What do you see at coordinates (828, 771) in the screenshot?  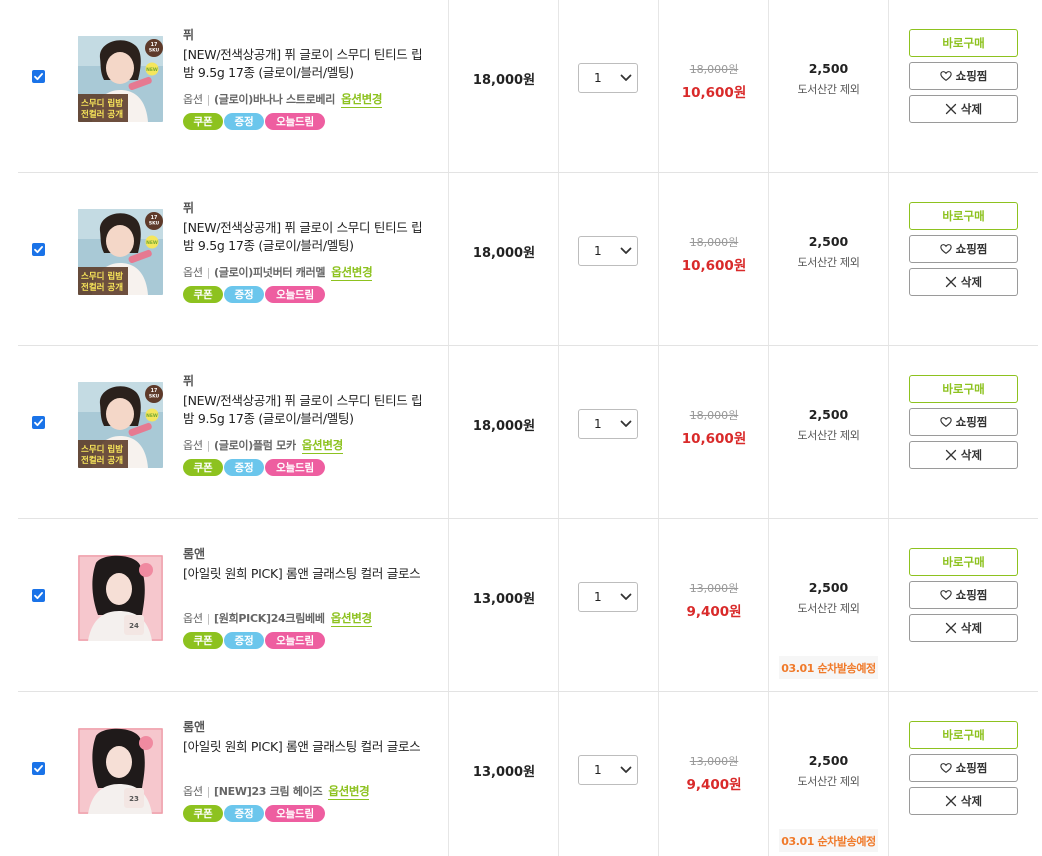 I see `shipping-cell: 2,500 도서산간 제외` at bounding box center [828, 771].